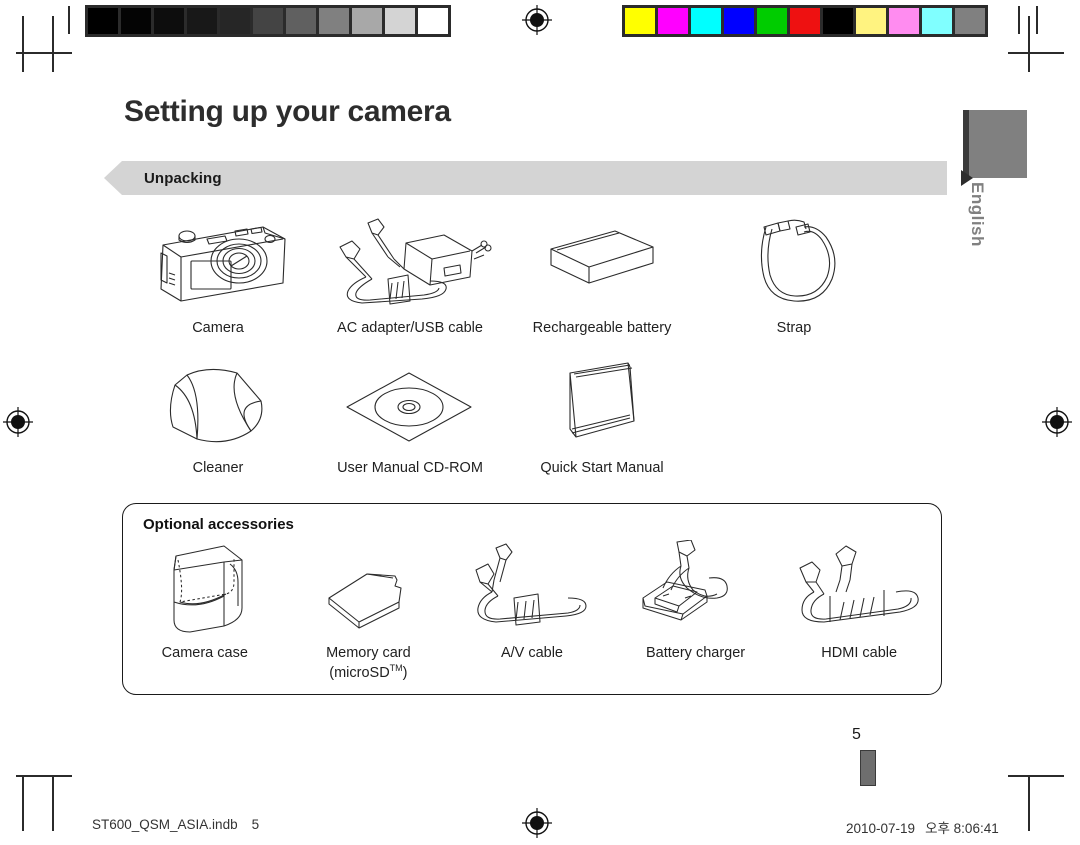 This screenshot has height=845, width=1080. I want to click on item-label: AC adapter/USB cable, so click(410, 328).